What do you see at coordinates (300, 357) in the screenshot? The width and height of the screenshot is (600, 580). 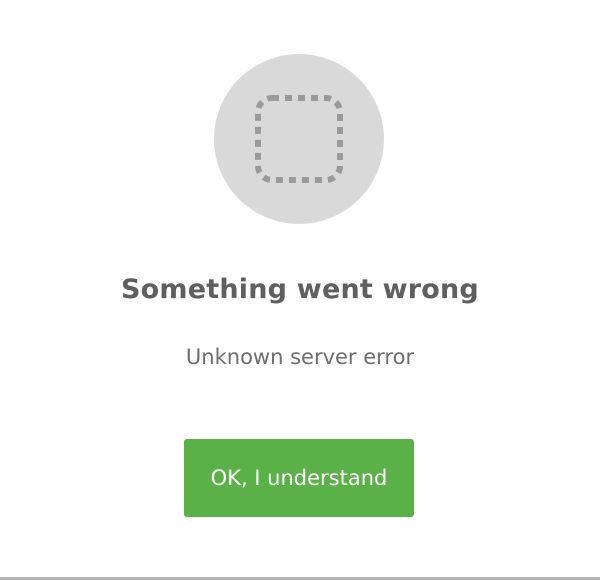 I see `error-message: Unknown server error` at bounding box center [300, 357].